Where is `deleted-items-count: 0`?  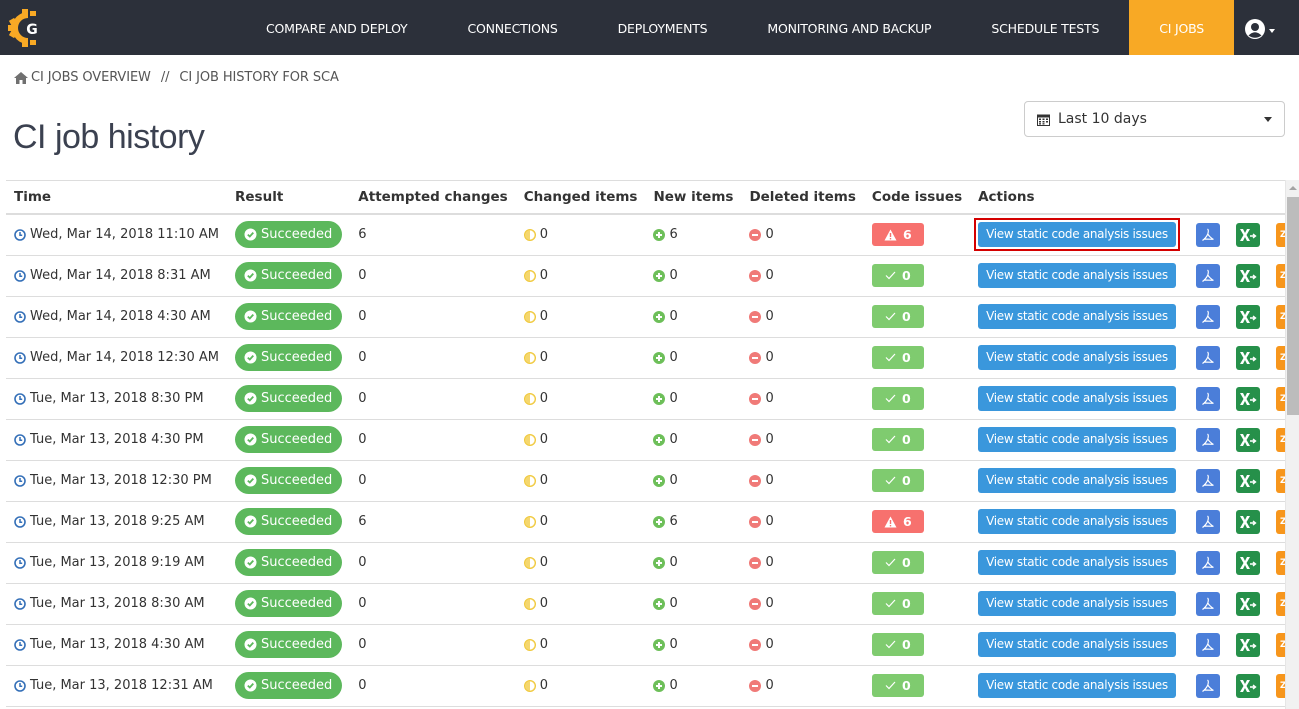
deleted-items-count: 0 is located at coordinates (769, 357).